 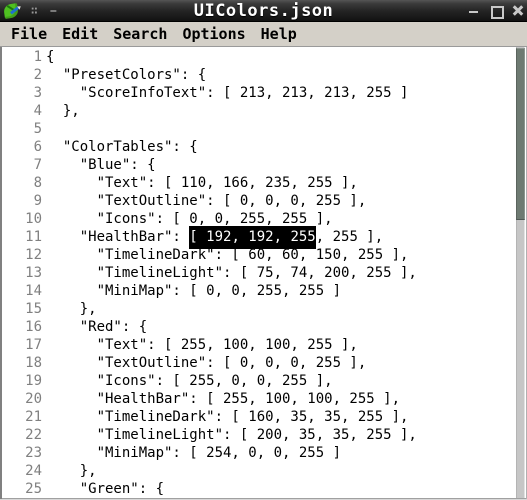 What do you see at coordinates (223, 399) in the screenshot?
I see `code-text: "HealthBar": [ 255, 100, 100, 255 ],` at bounding box center [223, 399].